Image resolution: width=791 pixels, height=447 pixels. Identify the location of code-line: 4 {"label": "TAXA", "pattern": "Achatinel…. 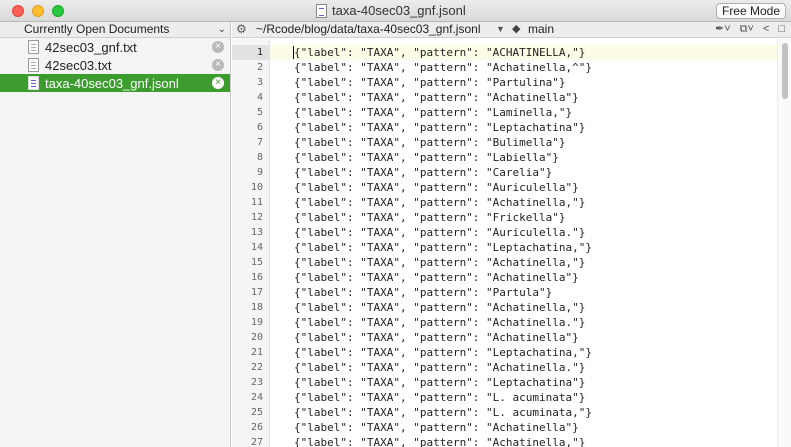
(511, 97).